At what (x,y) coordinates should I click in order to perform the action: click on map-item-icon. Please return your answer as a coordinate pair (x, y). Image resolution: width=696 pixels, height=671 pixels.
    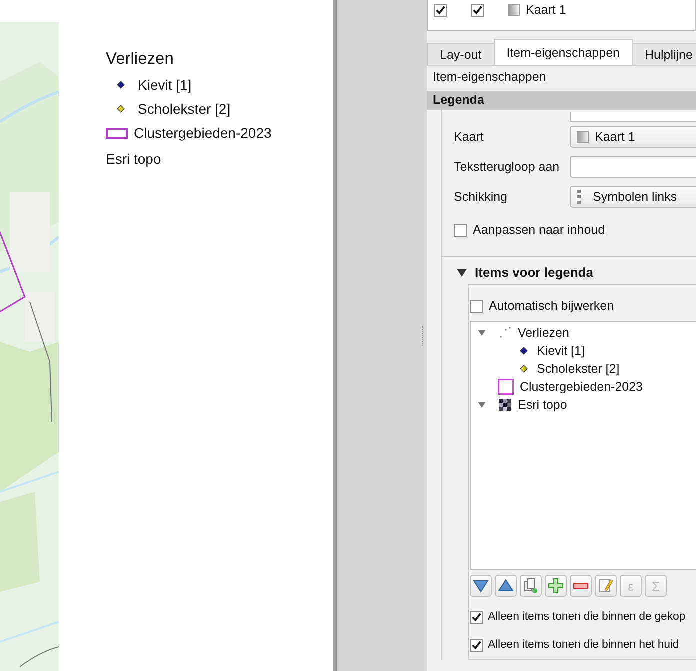
    Looking at the image, I should click on (514, 10).